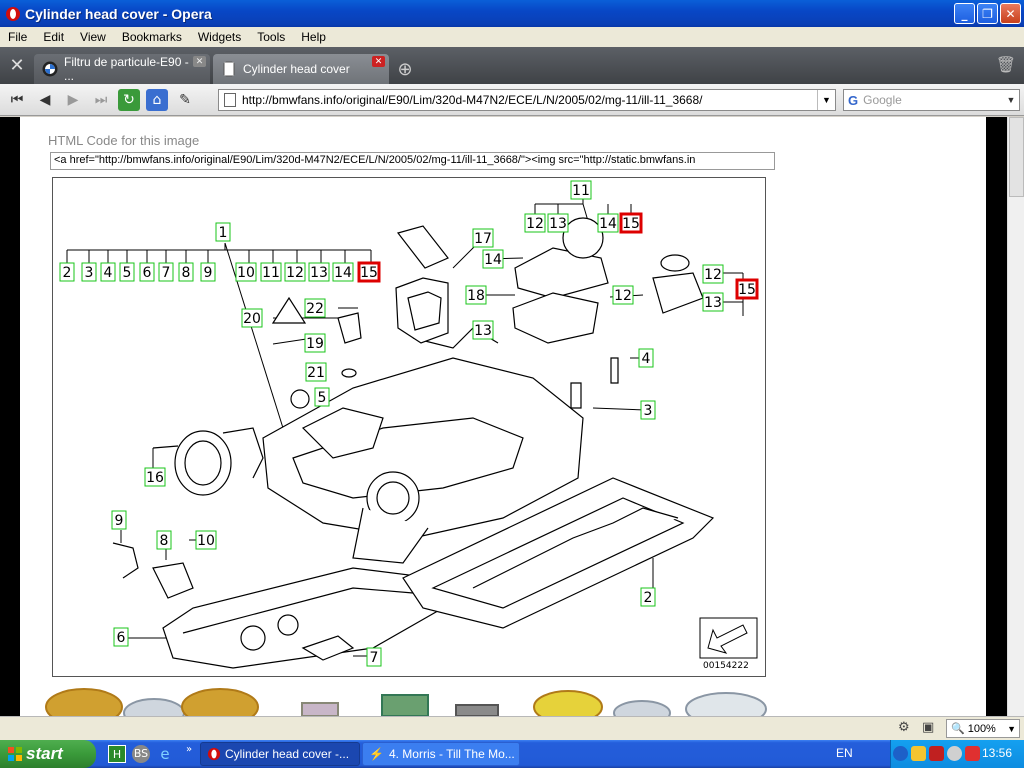  What do you see at coordinates (316, 373) in the screenshot?
I see `part-label: 21` at bounding box center [316, 373].